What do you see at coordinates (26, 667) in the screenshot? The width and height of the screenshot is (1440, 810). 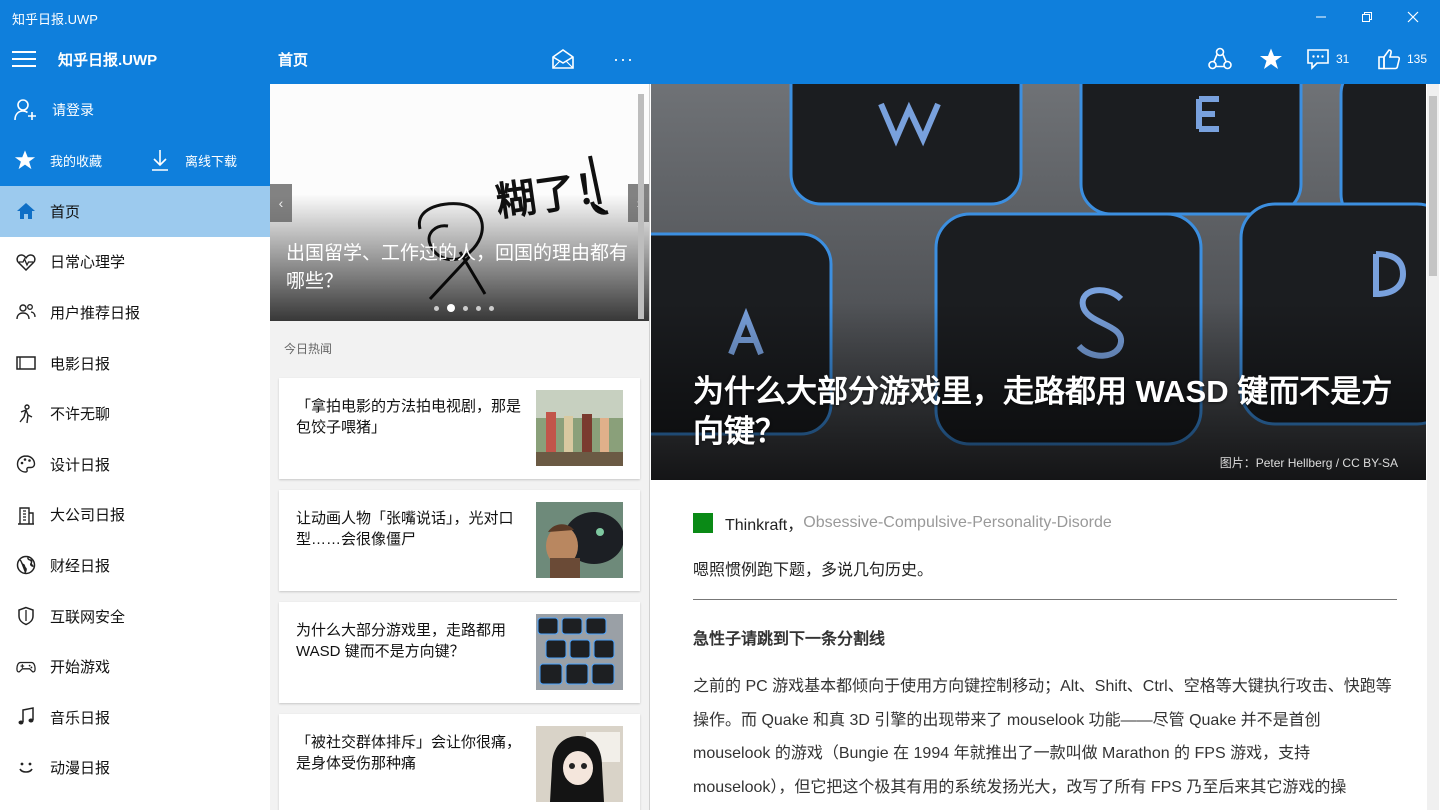 I see `gamepad-icon` at bounding box center [26, 667].